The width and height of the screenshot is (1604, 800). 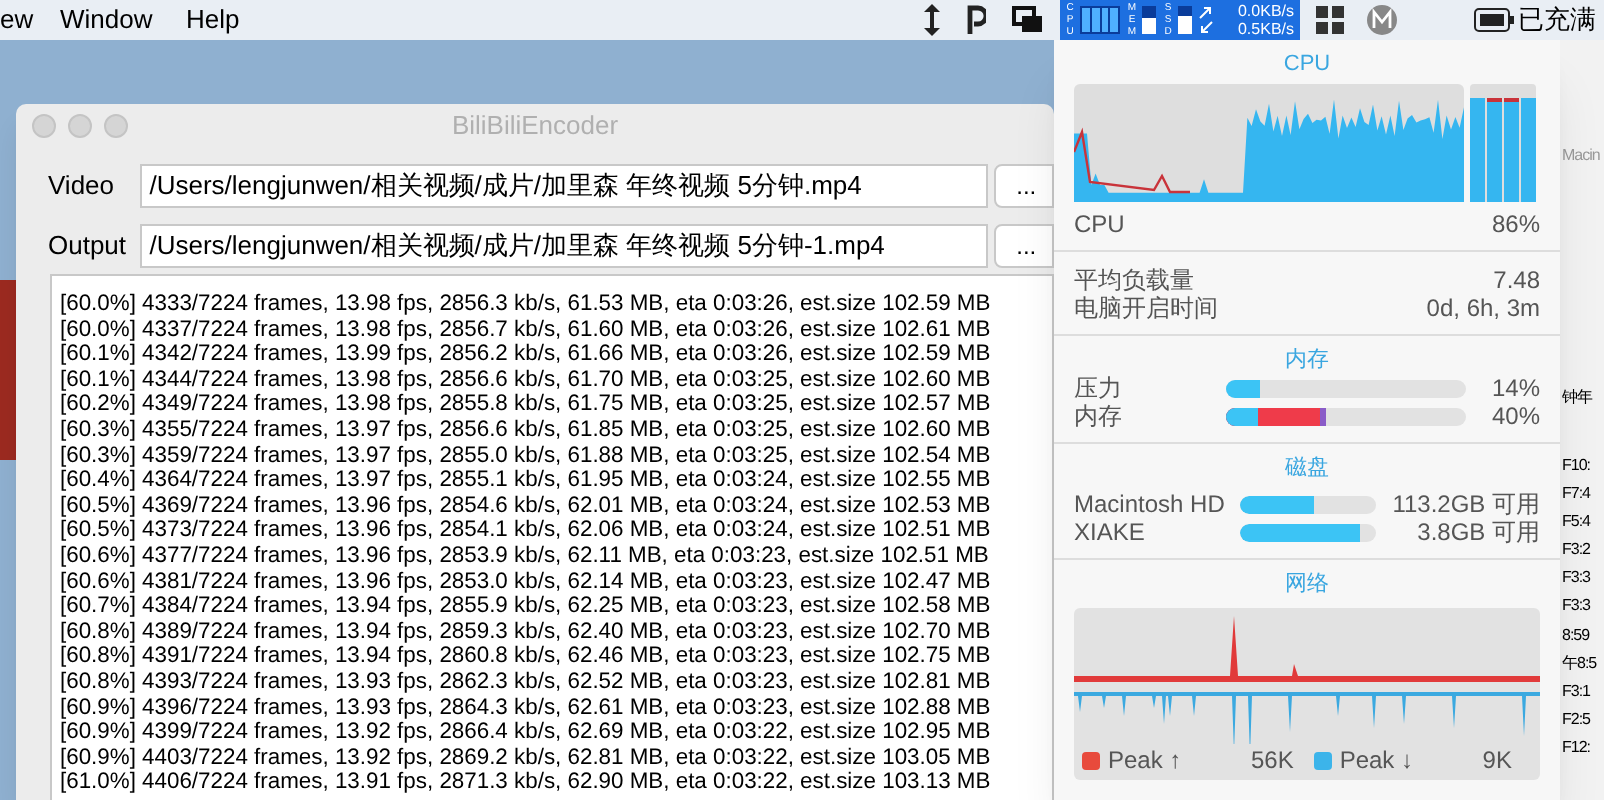 What do you see at coordinates (564, 186) in the screenshot?
I see `path-field: /Users/lengjunwen/相关视频/成片/加里森 年终视频 5分钟.mp4` at bounding box center [564, 186].